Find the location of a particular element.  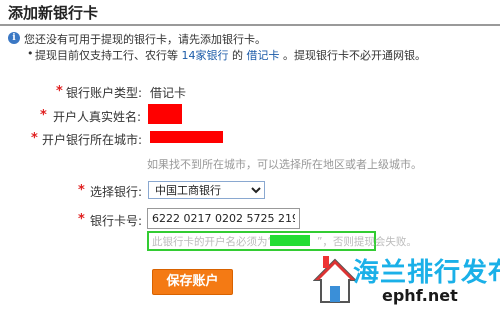

card-number-input is located at coordinates (223, 218).